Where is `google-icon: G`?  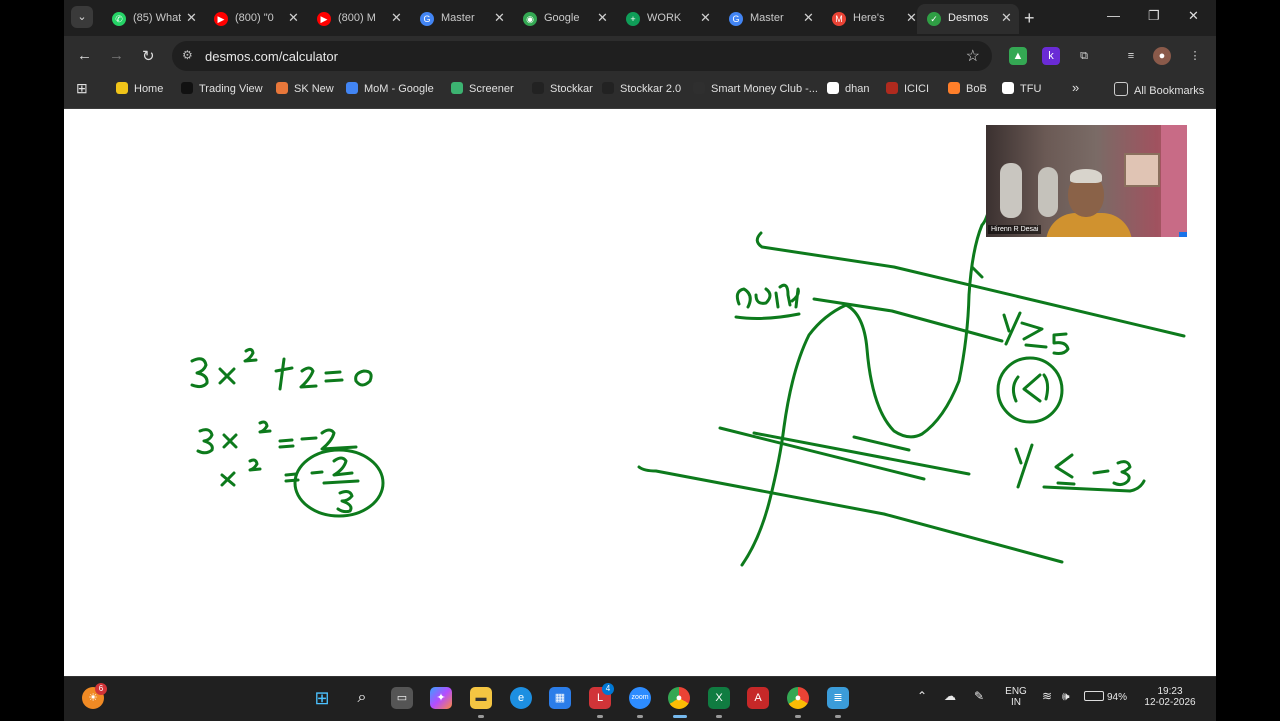
google-icon: G is located at coordinates (736, 19).